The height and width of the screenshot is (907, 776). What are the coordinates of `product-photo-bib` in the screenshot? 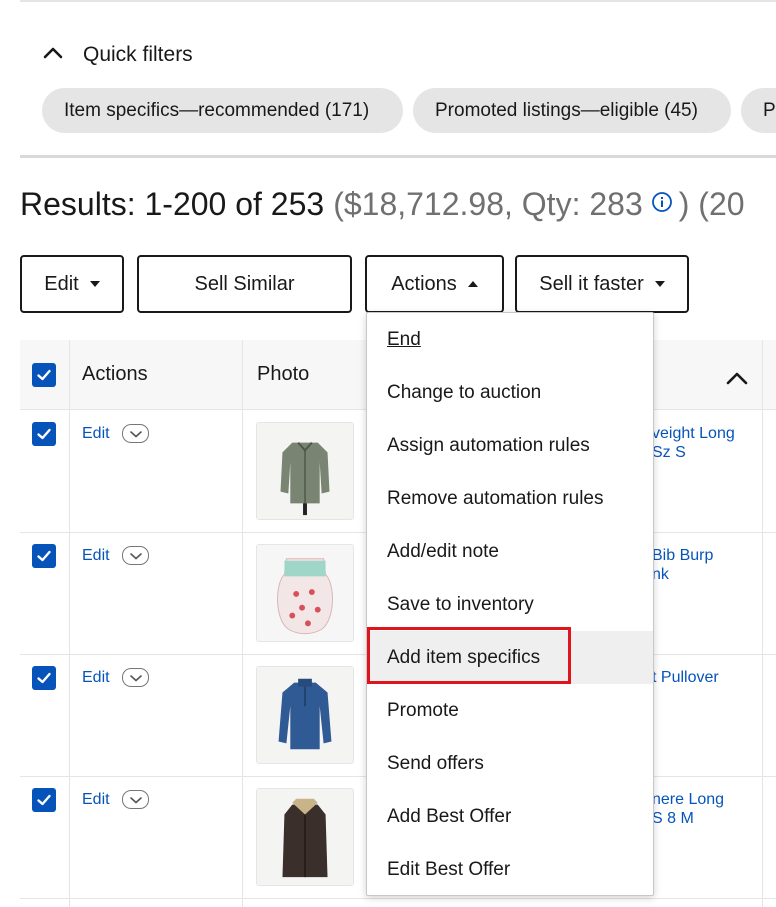 It's located at (305, 593).